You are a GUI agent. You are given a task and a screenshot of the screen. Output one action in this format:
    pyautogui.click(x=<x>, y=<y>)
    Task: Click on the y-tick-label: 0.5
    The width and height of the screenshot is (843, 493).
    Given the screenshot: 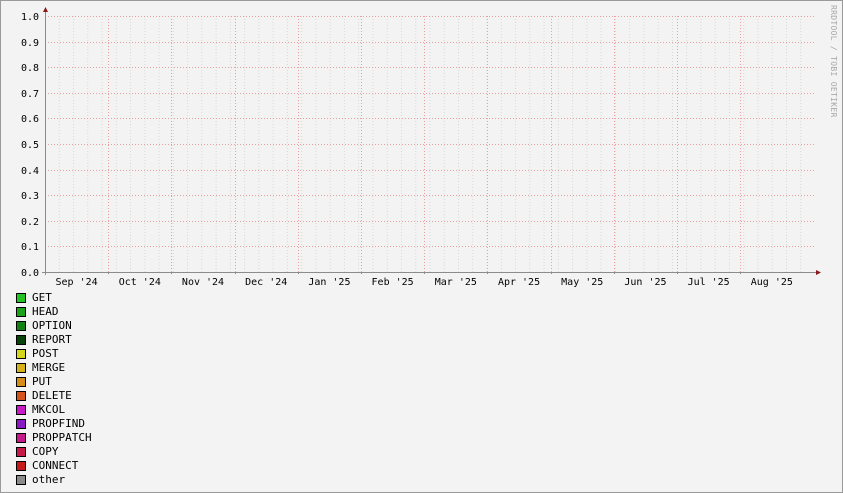 What is the action you would take?
    pyautogui.click(x=30, y=145)
    